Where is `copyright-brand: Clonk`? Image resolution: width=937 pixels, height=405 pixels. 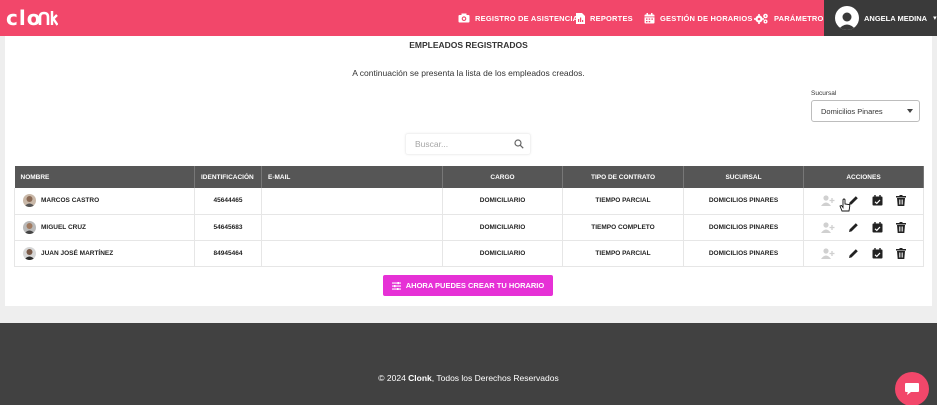 copyright-brand: Clonk is located at coordinates (420, 378).